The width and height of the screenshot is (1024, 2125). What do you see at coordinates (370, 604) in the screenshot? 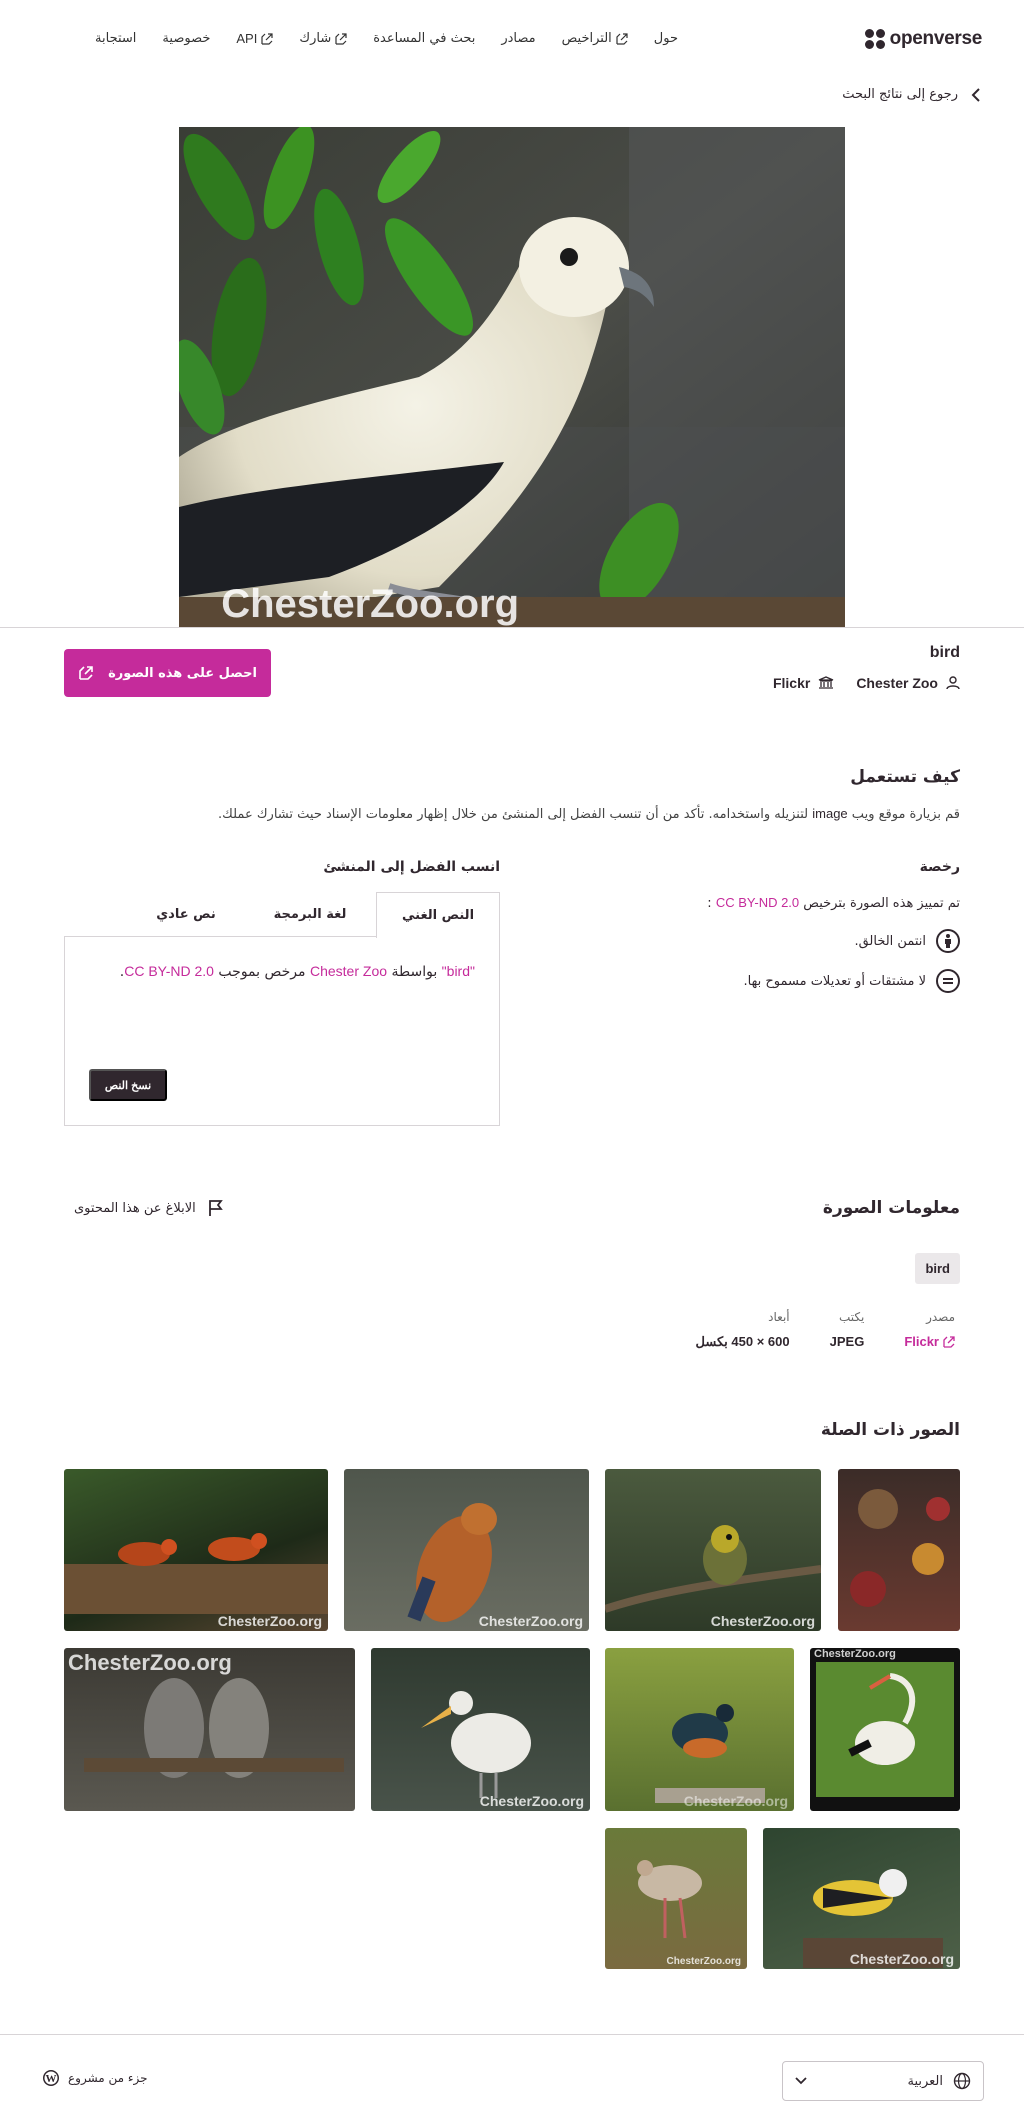
I see `image-watermark: ChesterZoo.org` at bounding box center [370, 604].